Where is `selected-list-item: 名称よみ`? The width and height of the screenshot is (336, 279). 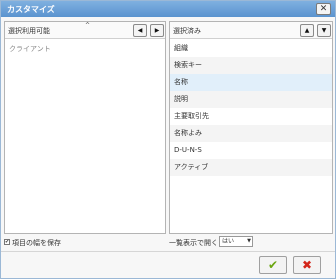 selected-list-item: 名称よみ is located at coordinates (251, 133).